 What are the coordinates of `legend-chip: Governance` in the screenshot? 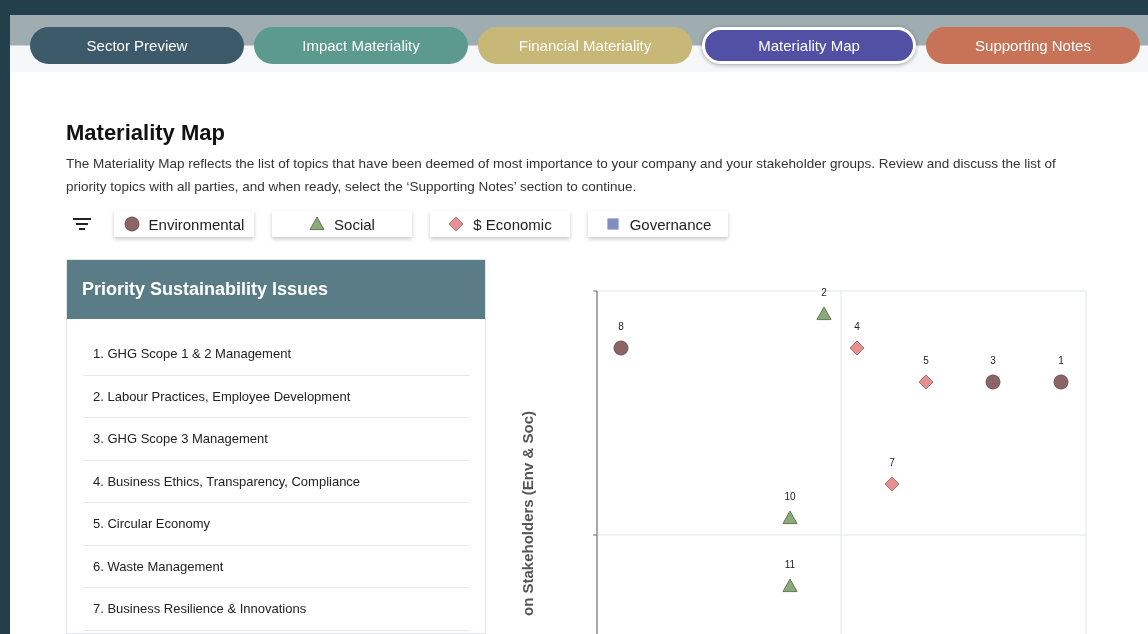 It's located at (658, 224).